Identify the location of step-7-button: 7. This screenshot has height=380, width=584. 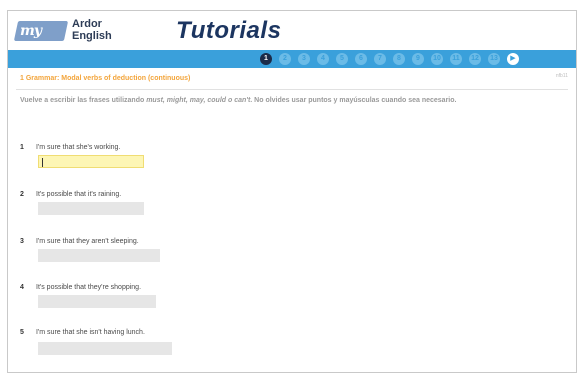
(380, 59).